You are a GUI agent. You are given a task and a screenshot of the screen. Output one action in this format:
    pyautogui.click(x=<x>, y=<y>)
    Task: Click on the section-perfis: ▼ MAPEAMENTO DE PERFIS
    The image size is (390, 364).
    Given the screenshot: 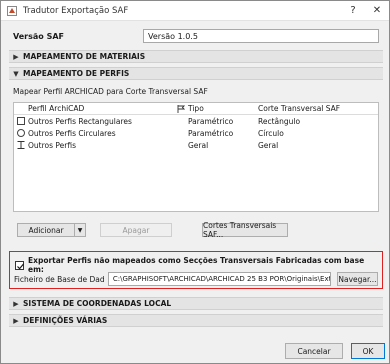 What is the action you would take?
    pyautogui.click(x=196, y=73)
    